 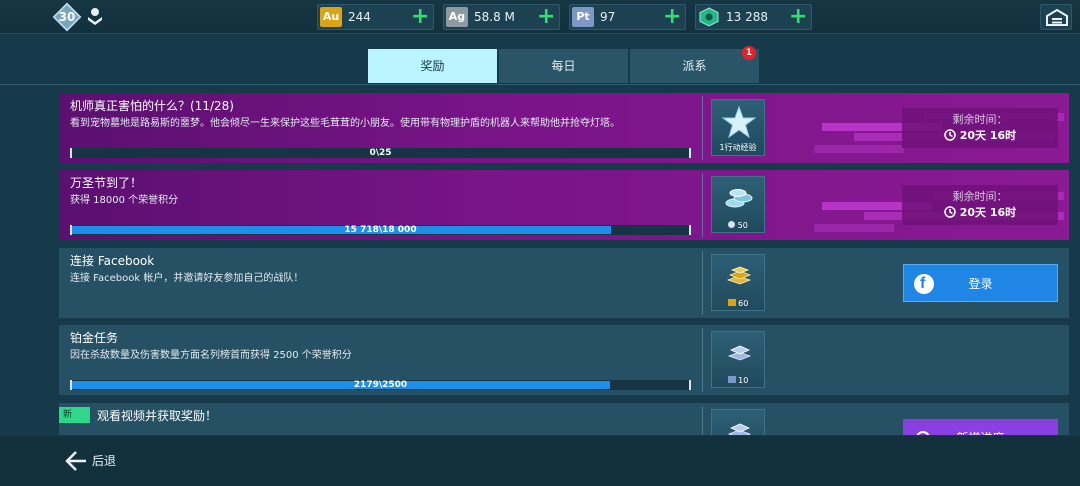 I want to click on hangar-button, so click(x=1056, y=17).